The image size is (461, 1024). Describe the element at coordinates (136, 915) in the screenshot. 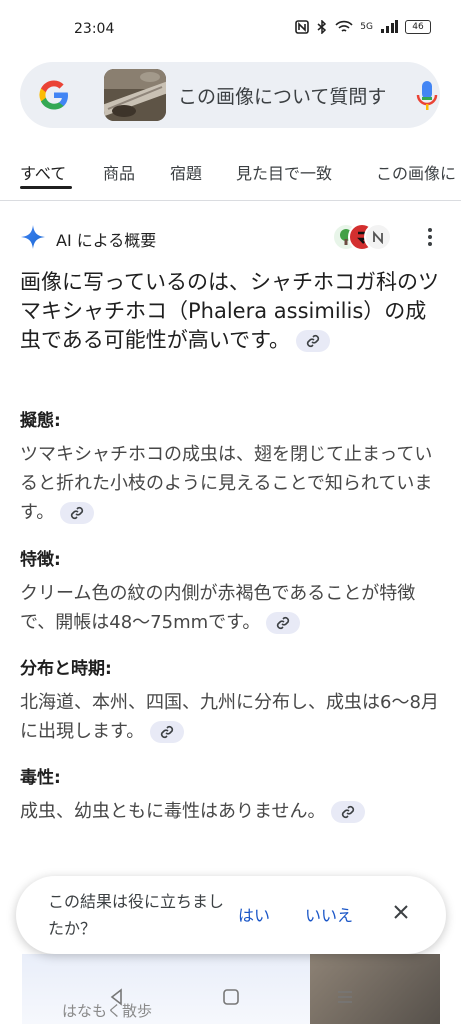

I see `feedback-question: この結果は役に立ちましたか？` at that location.